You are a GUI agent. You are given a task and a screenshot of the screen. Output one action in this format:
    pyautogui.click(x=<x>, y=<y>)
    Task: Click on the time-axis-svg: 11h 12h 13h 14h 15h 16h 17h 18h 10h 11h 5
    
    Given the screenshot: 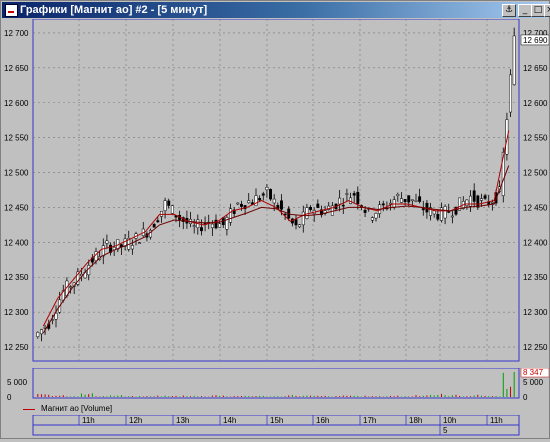 What is the action you would take?
    pyautogui.click(x=276, y=425)
    